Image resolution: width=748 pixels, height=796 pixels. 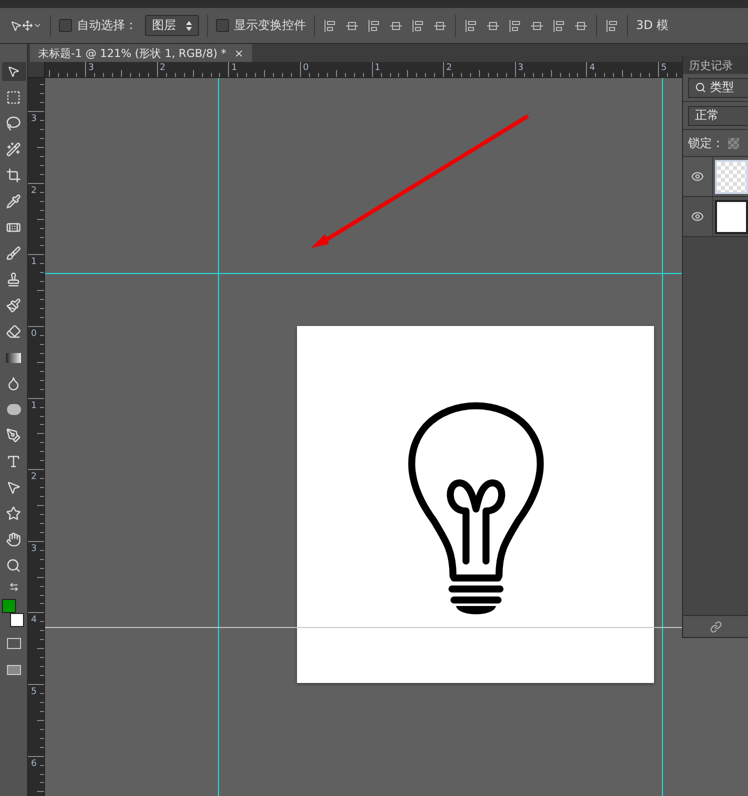 I want to click on close-tab-button: ×, so click(x=239, y=53).